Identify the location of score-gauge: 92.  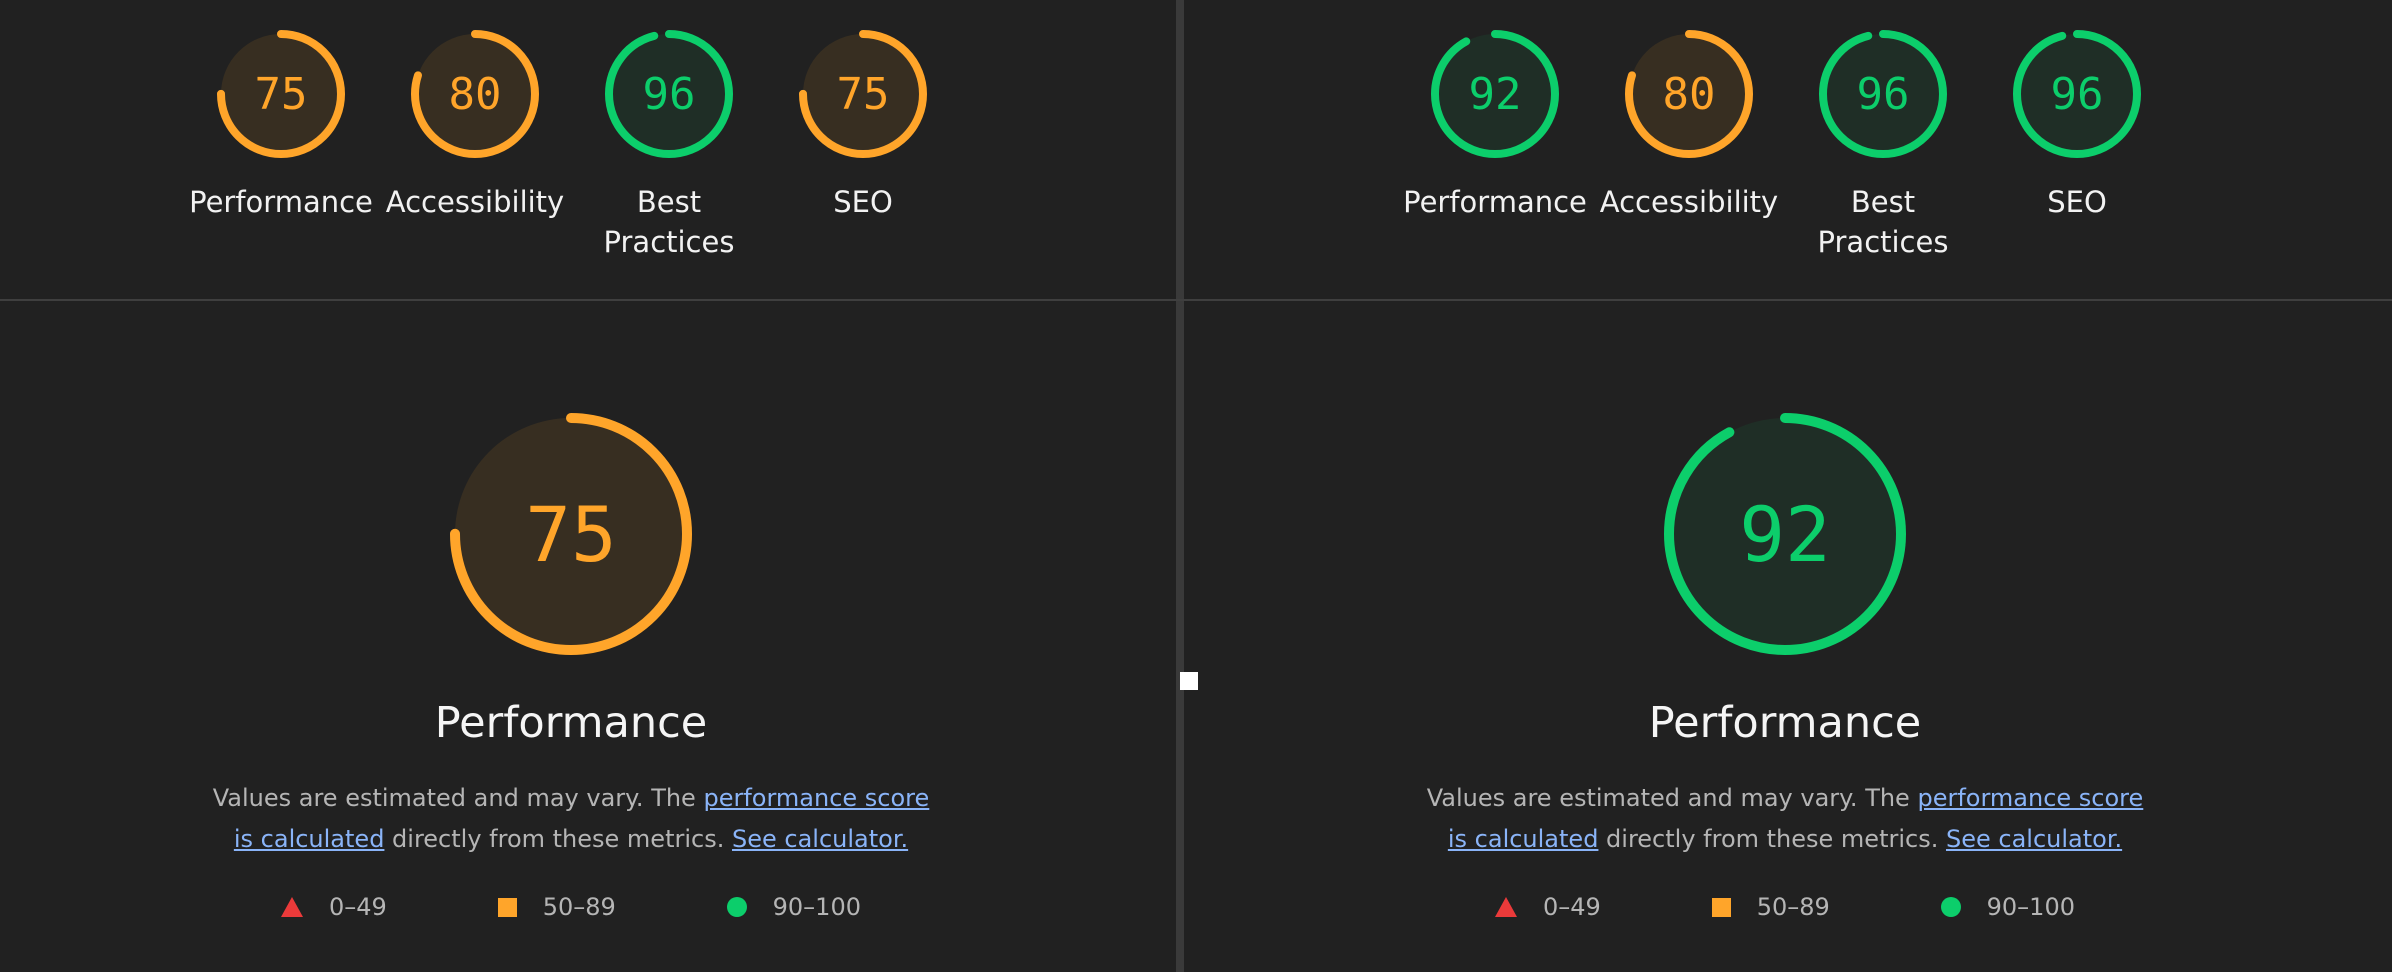
(1495, 94).